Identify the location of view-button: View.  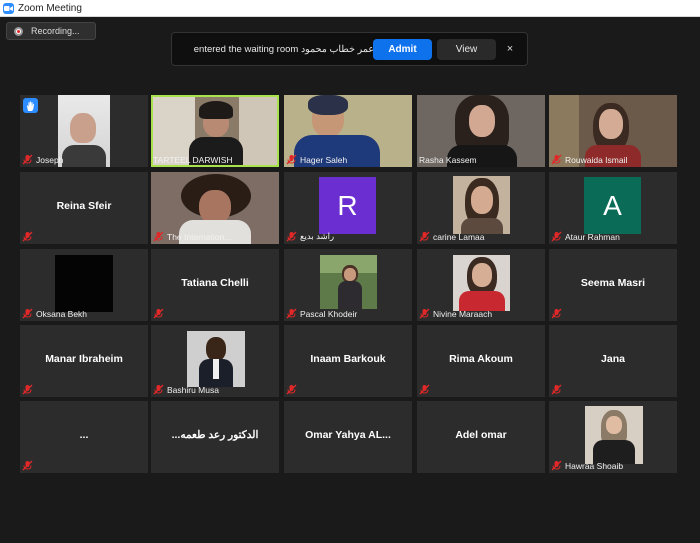
(466, 49).